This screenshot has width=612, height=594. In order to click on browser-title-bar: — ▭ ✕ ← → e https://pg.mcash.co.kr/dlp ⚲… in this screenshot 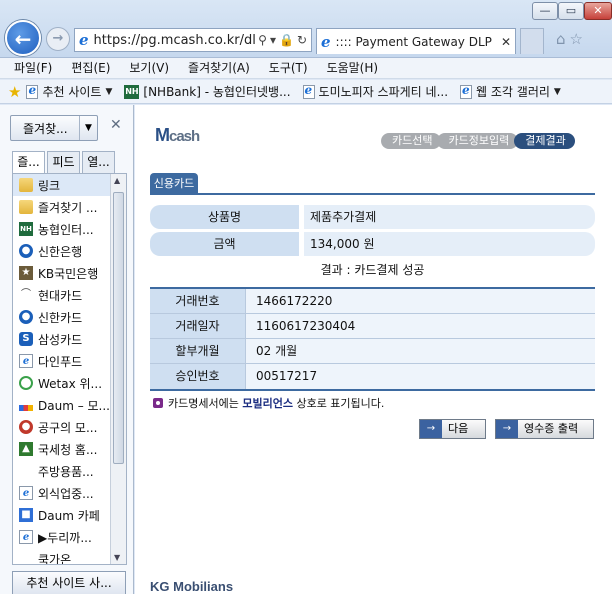, I will do `click(306, 29)`.